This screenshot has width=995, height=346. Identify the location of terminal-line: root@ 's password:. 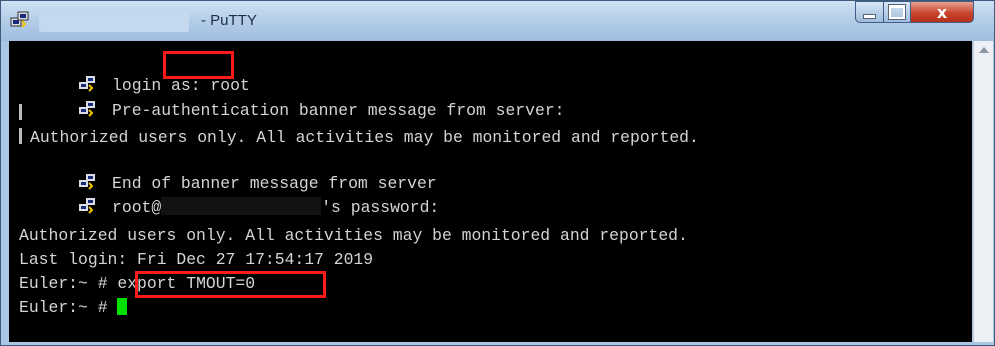
(229, 196).